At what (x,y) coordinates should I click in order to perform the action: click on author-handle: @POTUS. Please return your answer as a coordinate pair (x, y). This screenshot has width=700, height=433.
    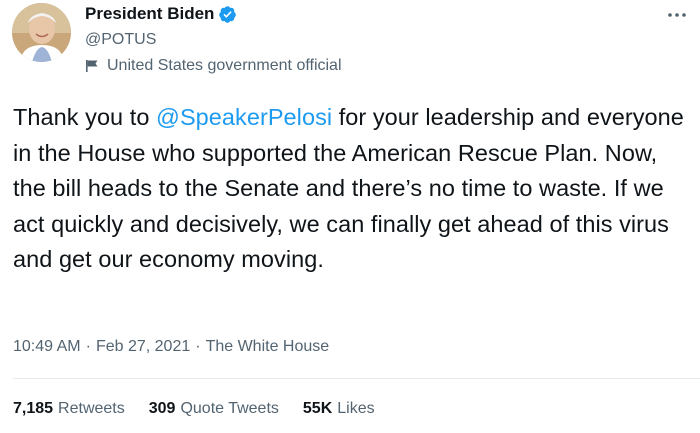
    Looking at the image, I should click on (120, 40).